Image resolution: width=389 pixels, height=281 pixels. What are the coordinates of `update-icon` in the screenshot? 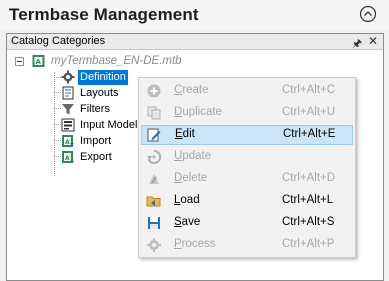 It's located at (154, 156).